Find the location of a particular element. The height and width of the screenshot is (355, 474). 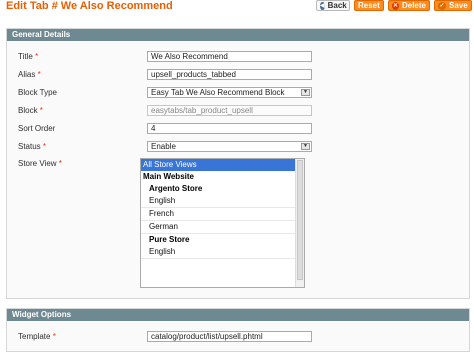

block-type-select: Easy Tab We Also Recommend Block ▼ is located at coordinates (229, 92).